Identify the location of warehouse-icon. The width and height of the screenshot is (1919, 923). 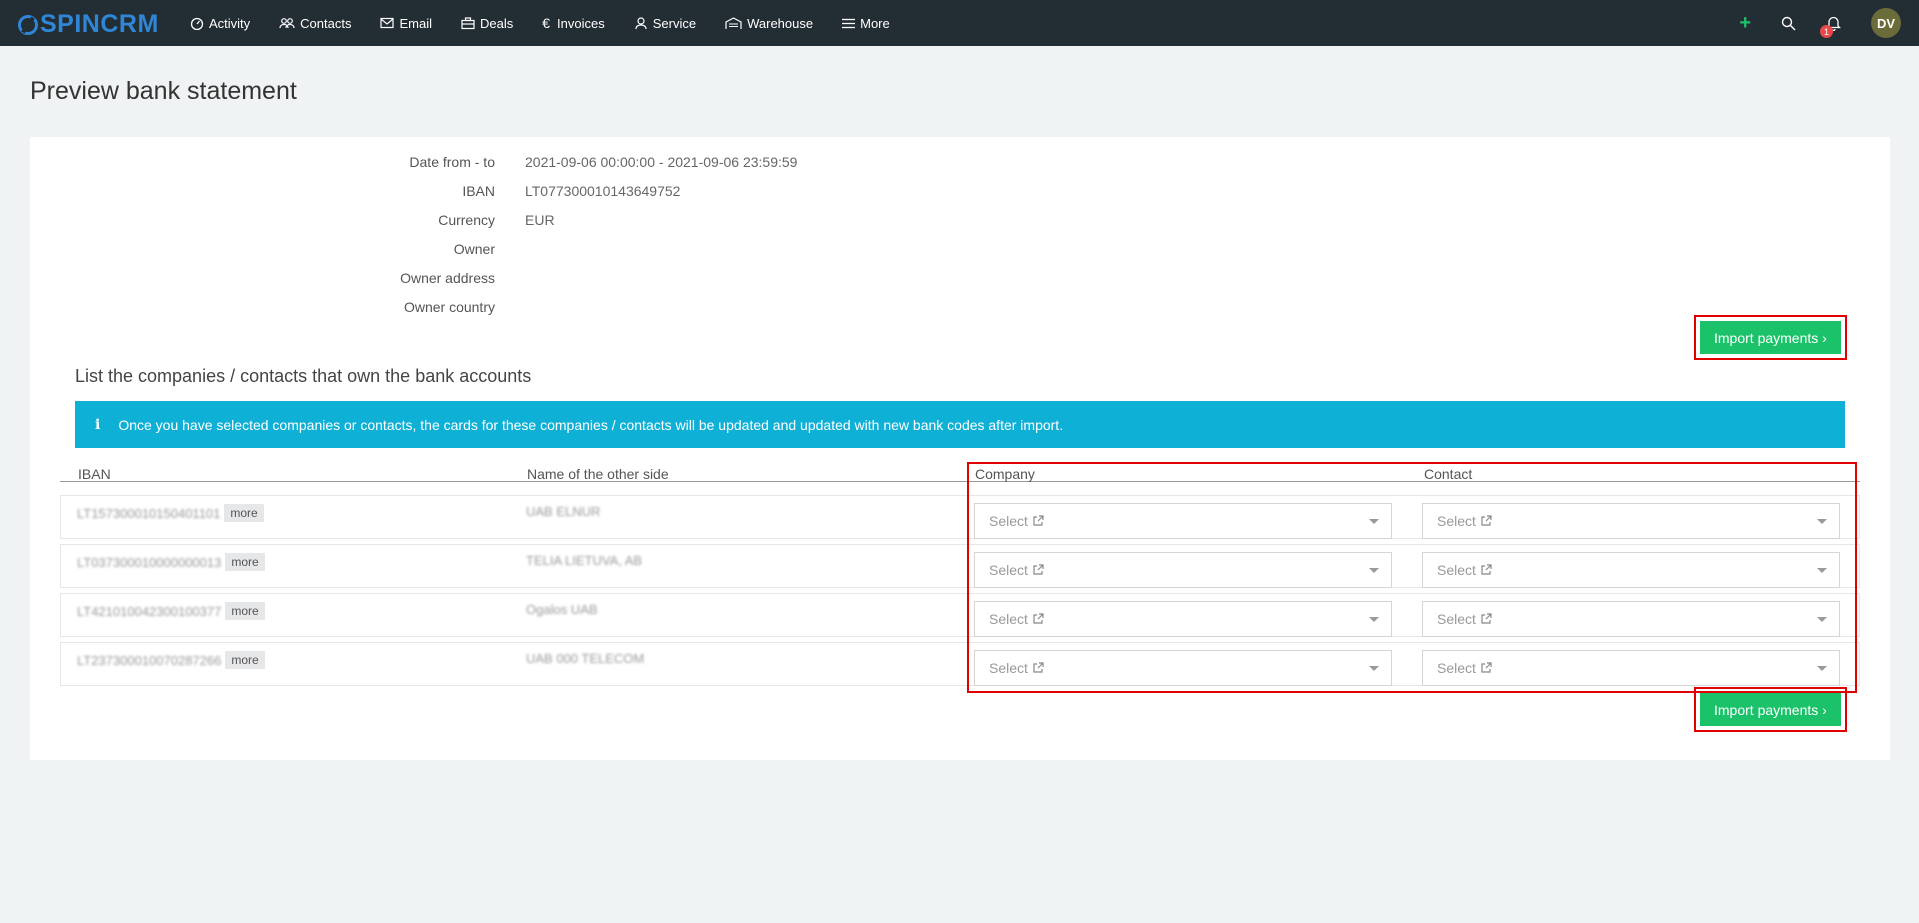
(733, 22).